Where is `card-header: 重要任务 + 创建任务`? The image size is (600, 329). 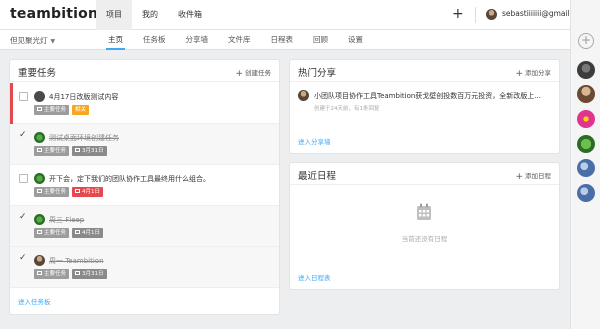 card-header: 重要任务 + 创建任务 is located at coordinates (144, 71).